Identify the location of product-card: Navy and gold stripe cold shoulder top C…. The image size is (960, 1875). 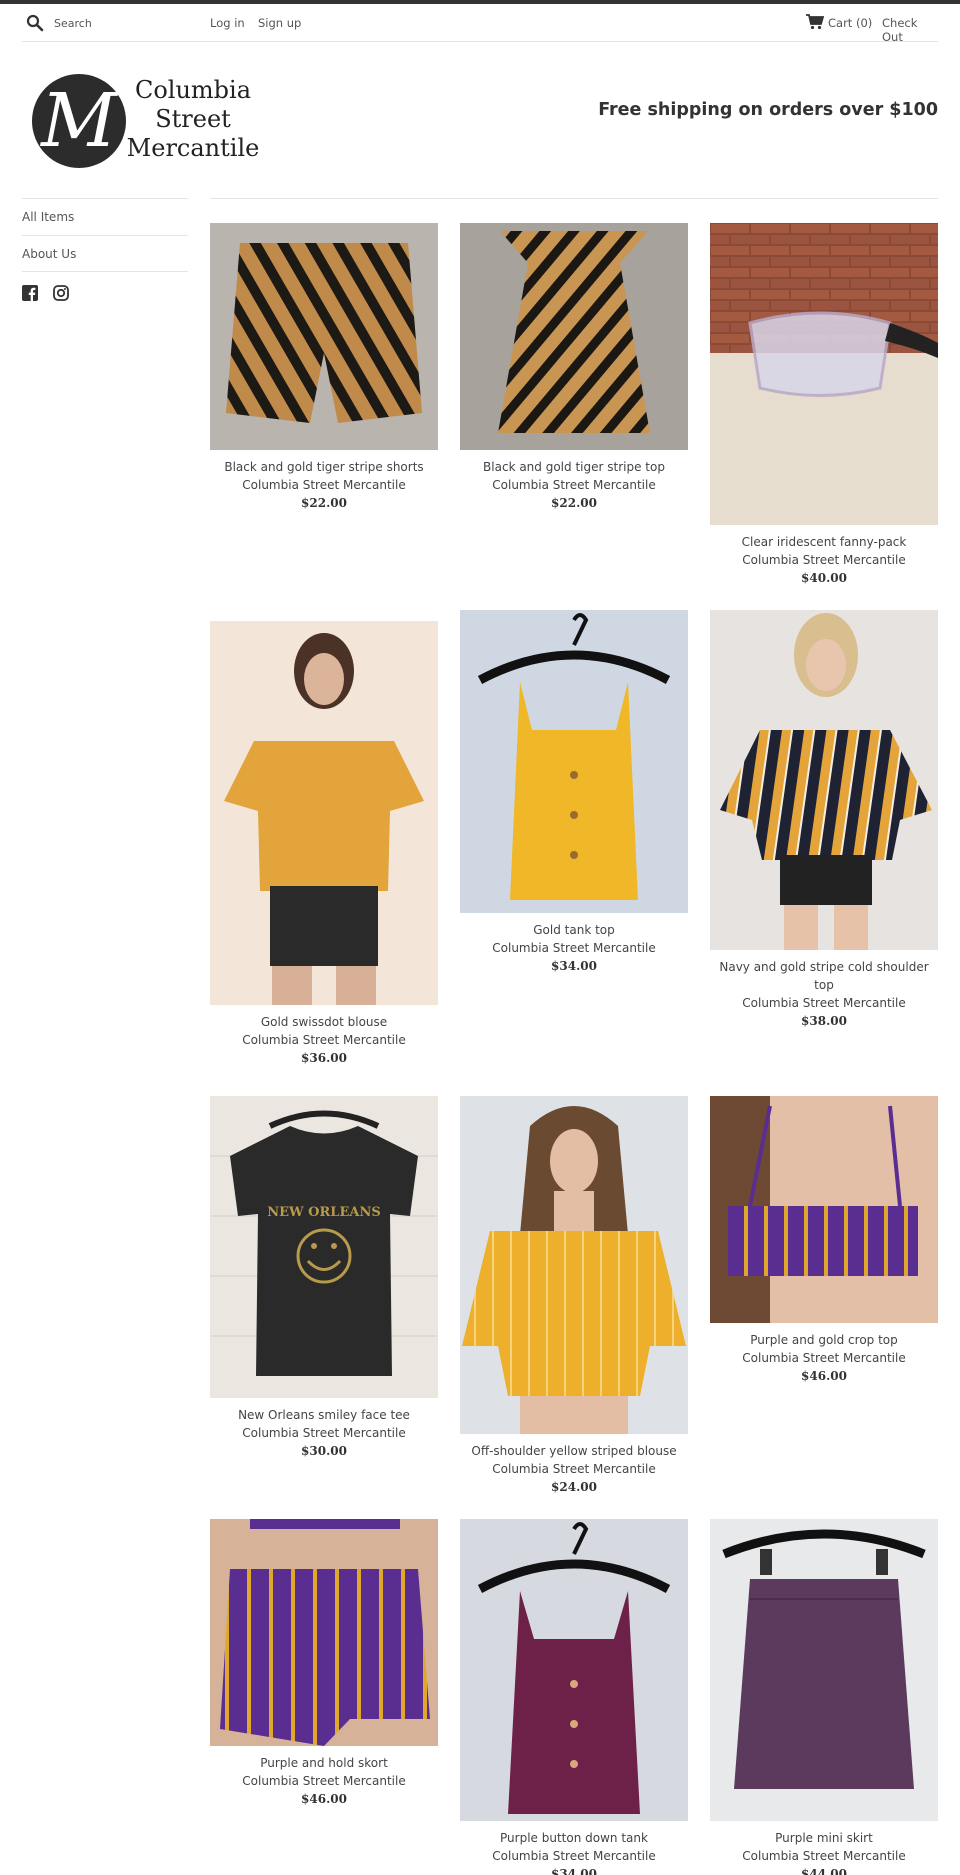
(824, 820).